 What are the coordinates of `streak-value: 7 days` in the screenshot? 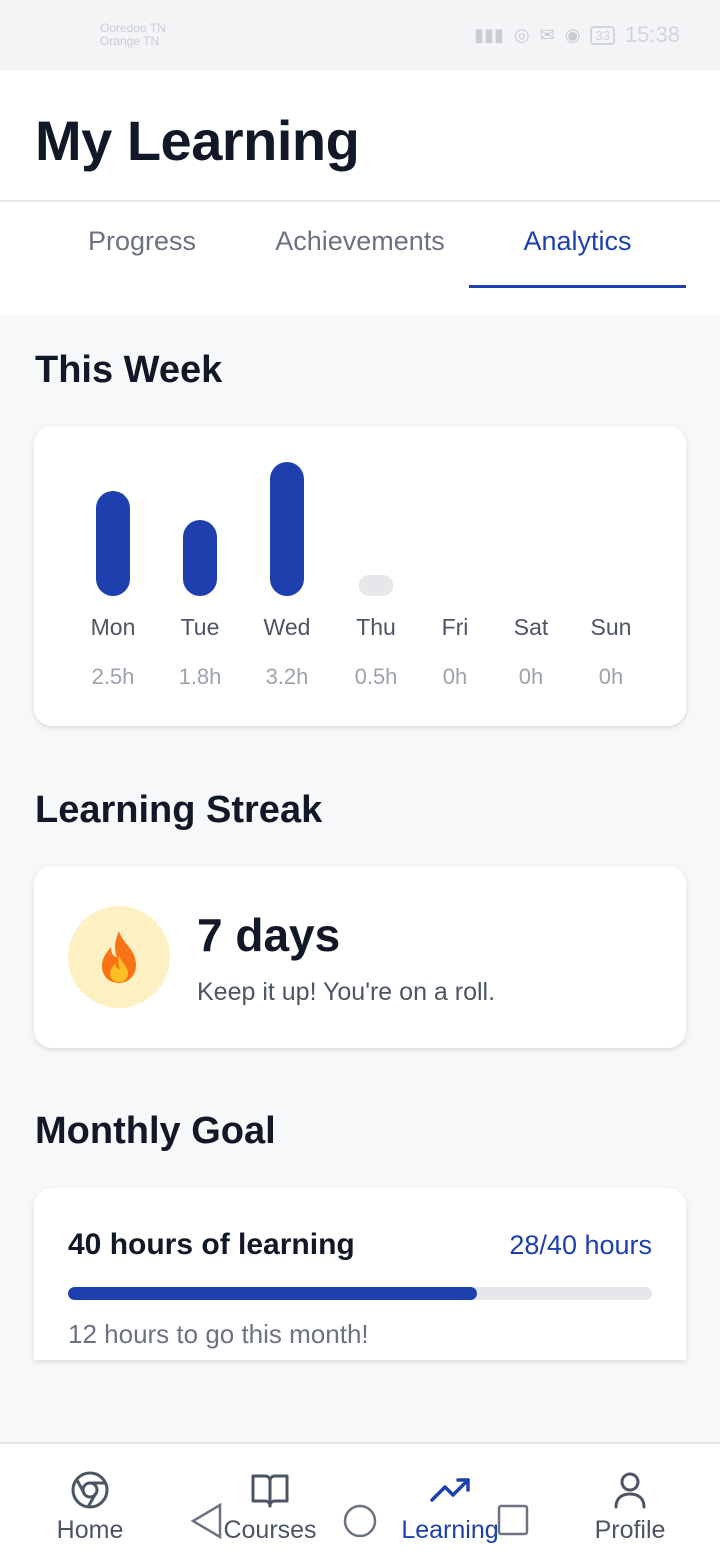 It's located at (269, 935).